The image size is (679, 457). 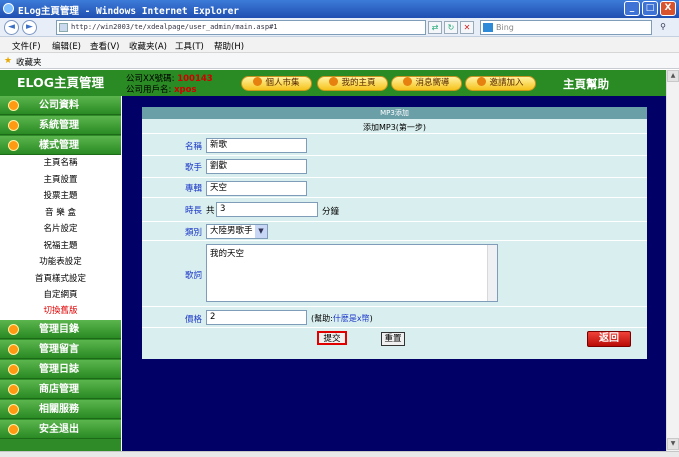 What do you see at coordinates (394, 188) in the screenshot?
I see `album-row: 專輯 天空` at bounding box center [394, 188].